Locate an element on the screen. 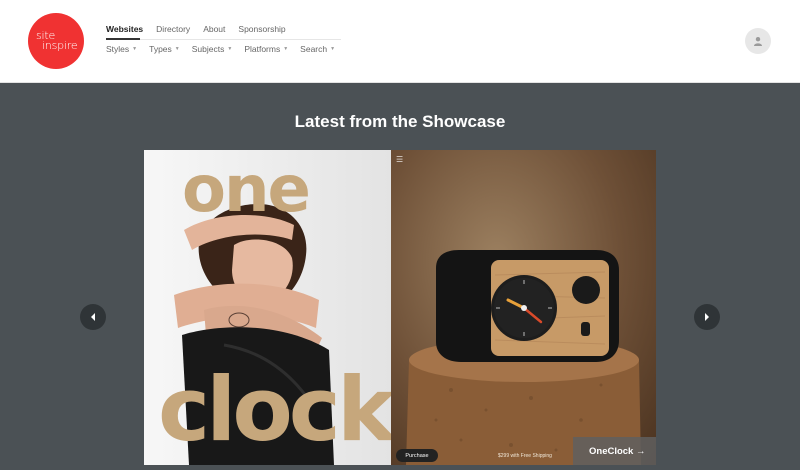 Image resolution: width=800 pixels, height=470 pixels. nav-directory: Directory is located at coordinates (173, 29).